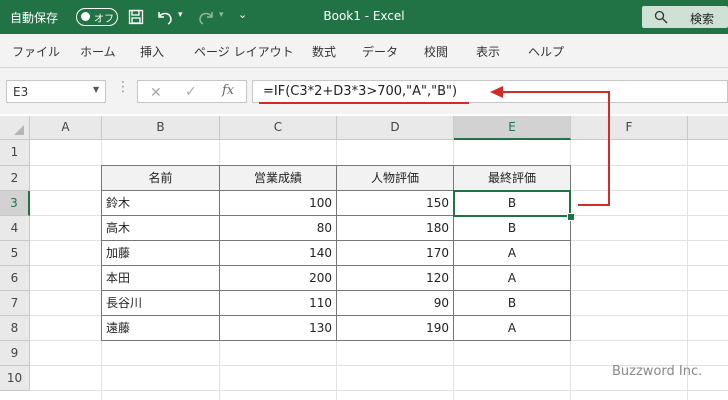  Describe the element at coordinates (490, 91) in the screenshot. I see `formula-input: =IF(C3*2+D3*3>700,"A","B")` at that location.